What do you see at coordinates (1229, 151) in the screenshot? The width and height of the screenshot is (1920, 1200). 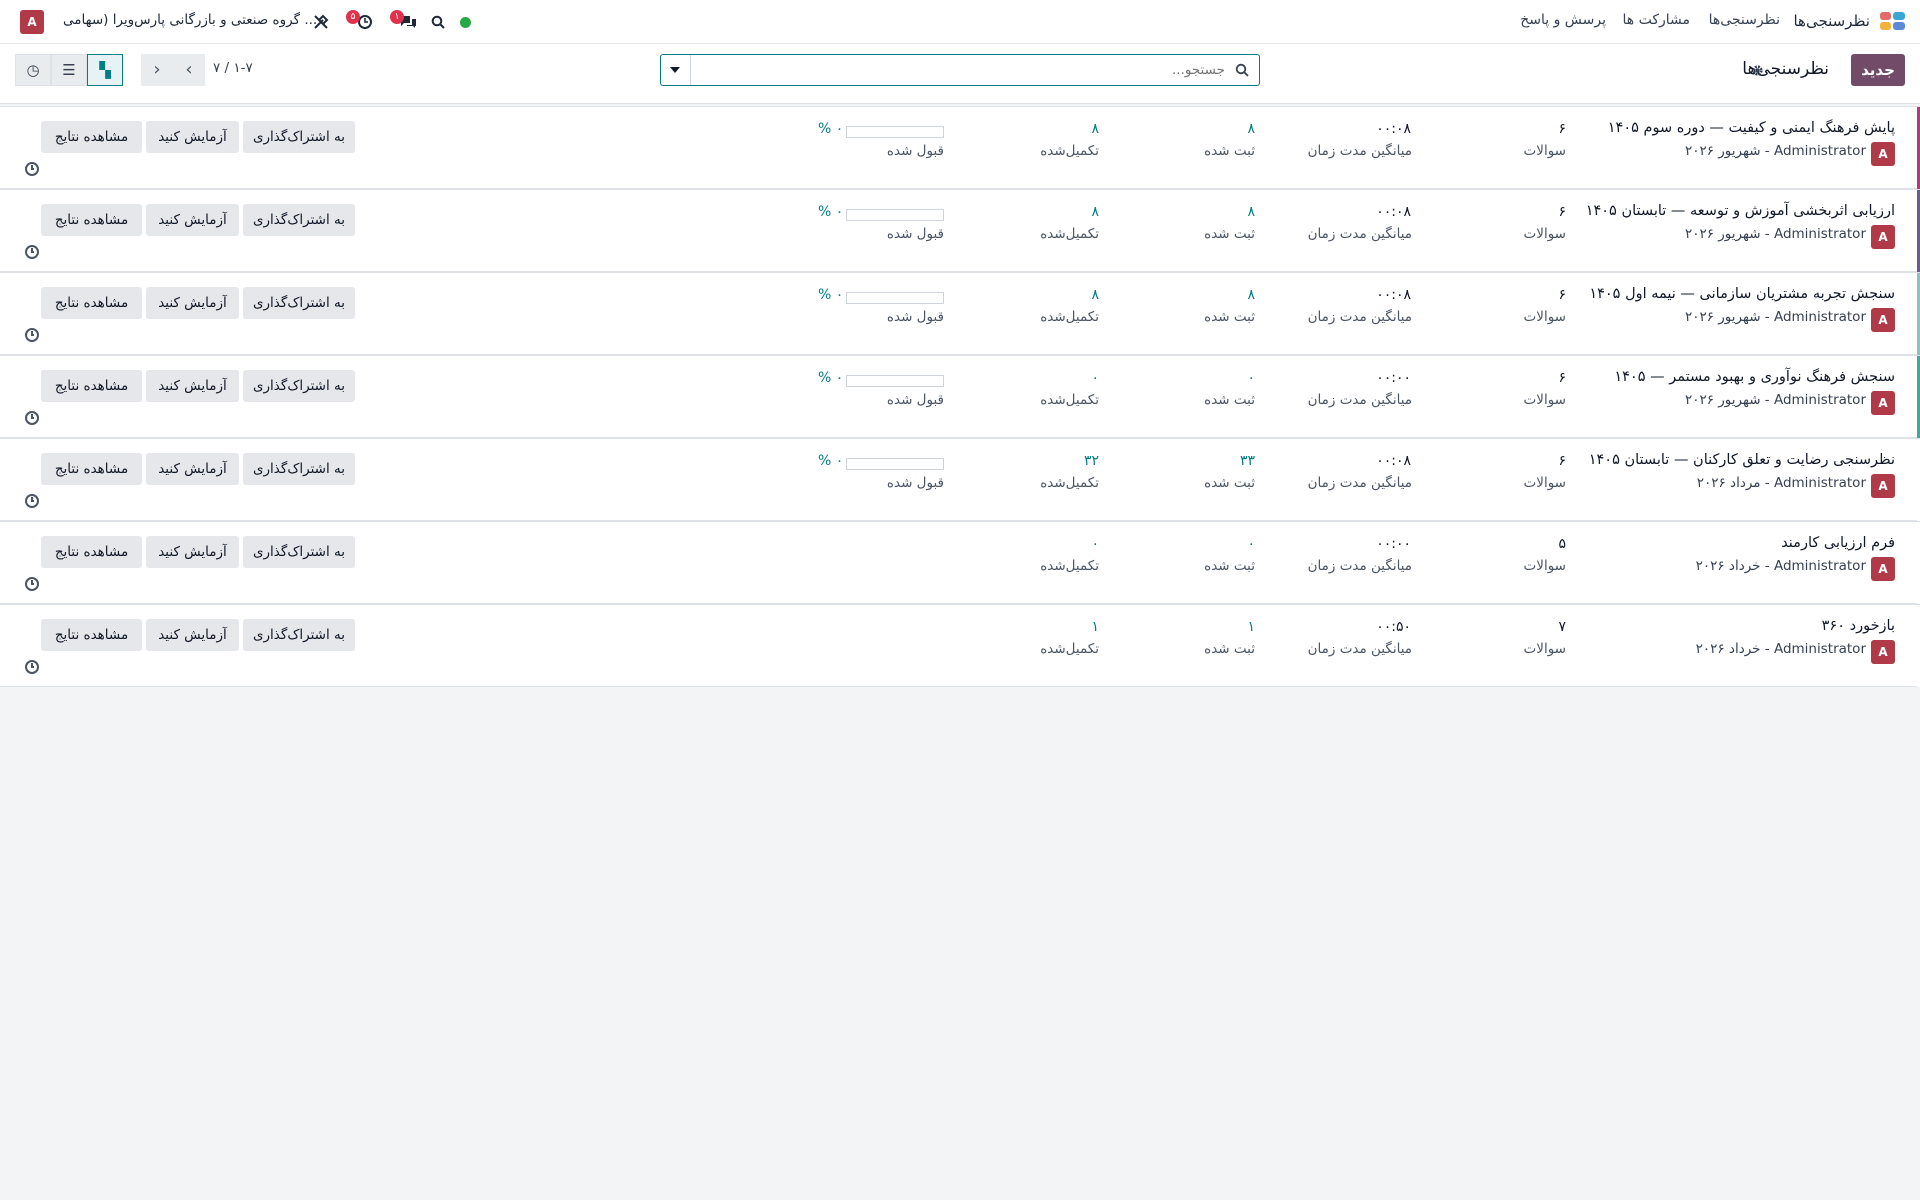 I see `registered-label: ثبت شده` at bounding box center [1229, 151].